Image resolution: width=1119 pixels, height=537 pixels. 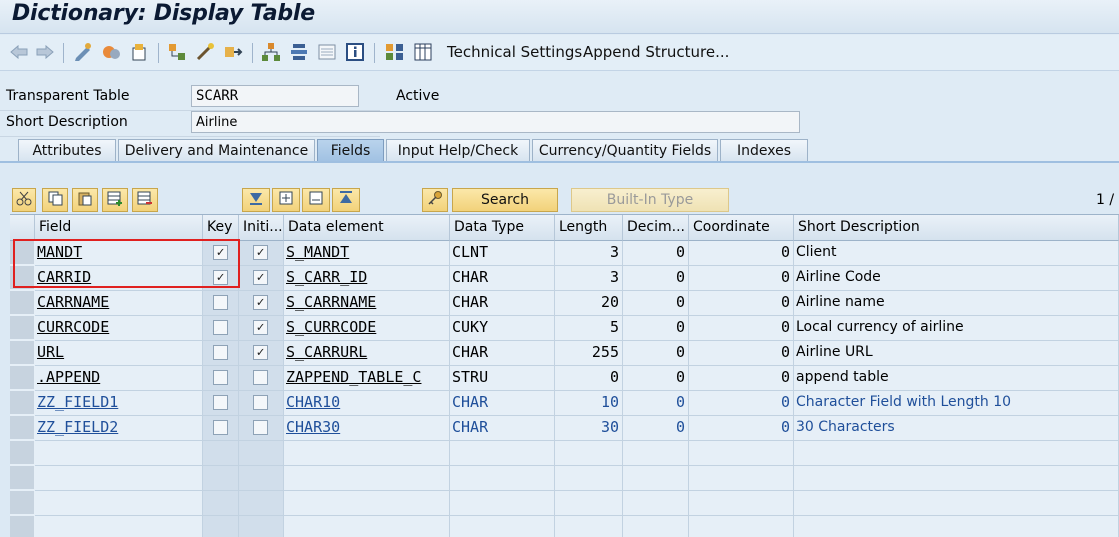 I want to click on next-page-button, so click(x=316, y=200).